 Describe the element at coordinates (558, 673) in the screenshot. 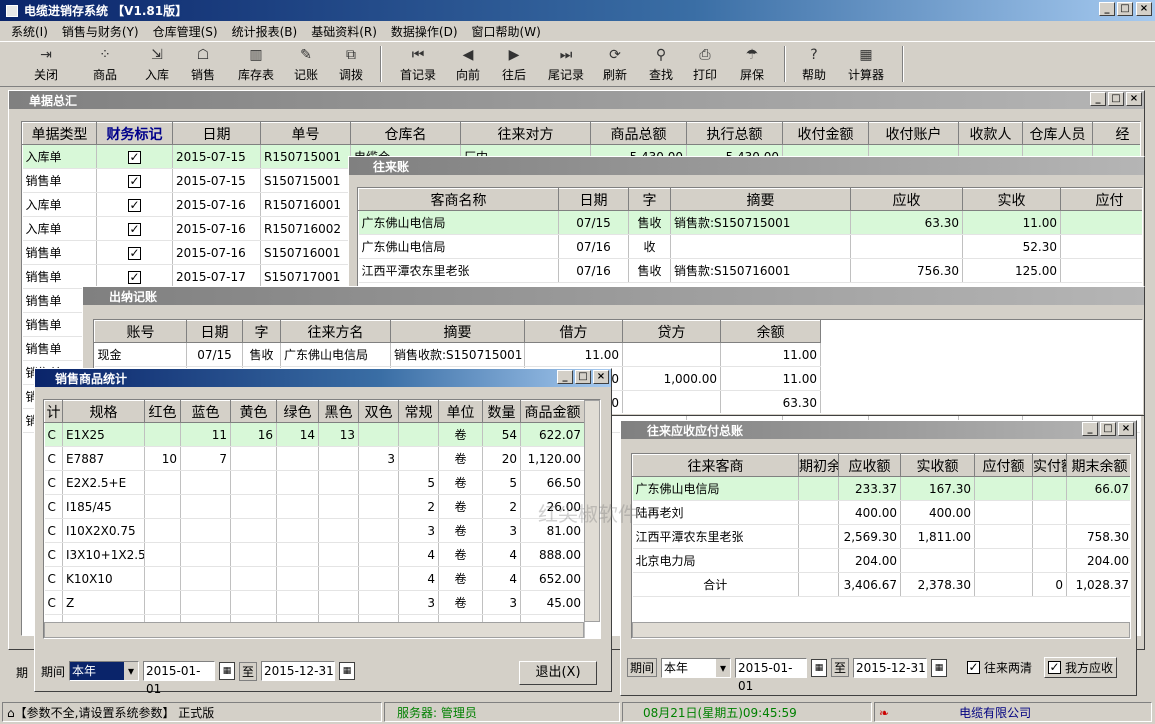

I see `exit-button: 退出(X)` at that location.